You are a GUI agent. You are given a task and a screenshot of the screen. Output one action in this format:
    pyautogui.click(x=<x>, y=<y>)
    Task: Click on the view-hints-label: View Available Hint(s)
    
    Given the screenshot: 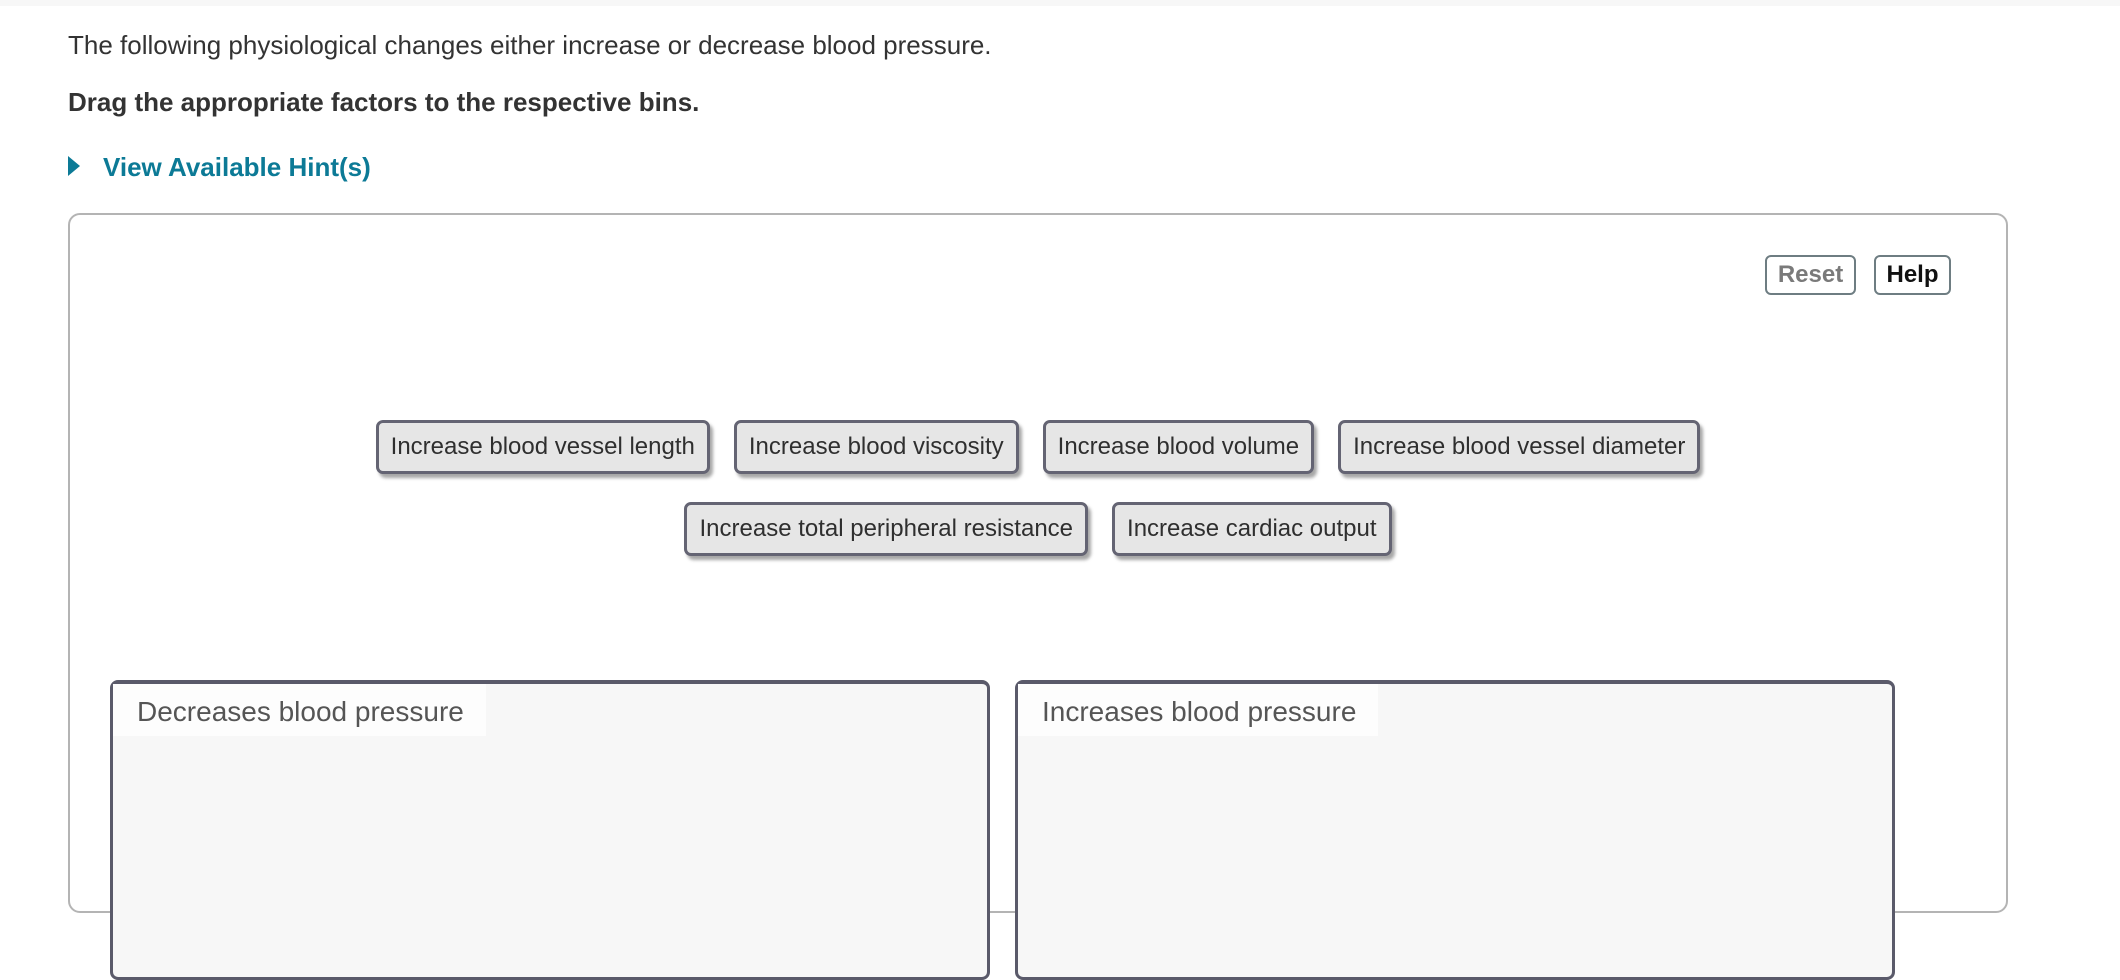 What is the action you would take?
    pyautogui.click(x=237, y=167)
    